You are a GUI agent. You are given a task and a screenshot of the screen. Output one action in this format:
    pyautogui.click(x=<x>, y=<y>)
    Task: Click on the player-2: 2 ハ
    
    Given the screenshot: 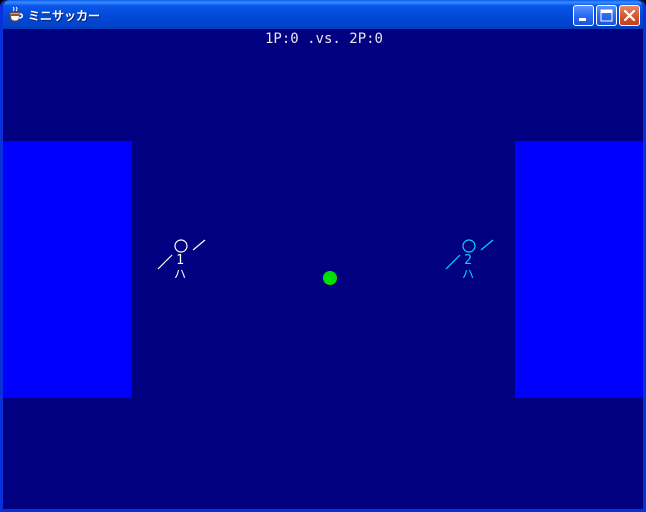 What is the action you would take?
    pyautogui.click(x=471, y=258)
    